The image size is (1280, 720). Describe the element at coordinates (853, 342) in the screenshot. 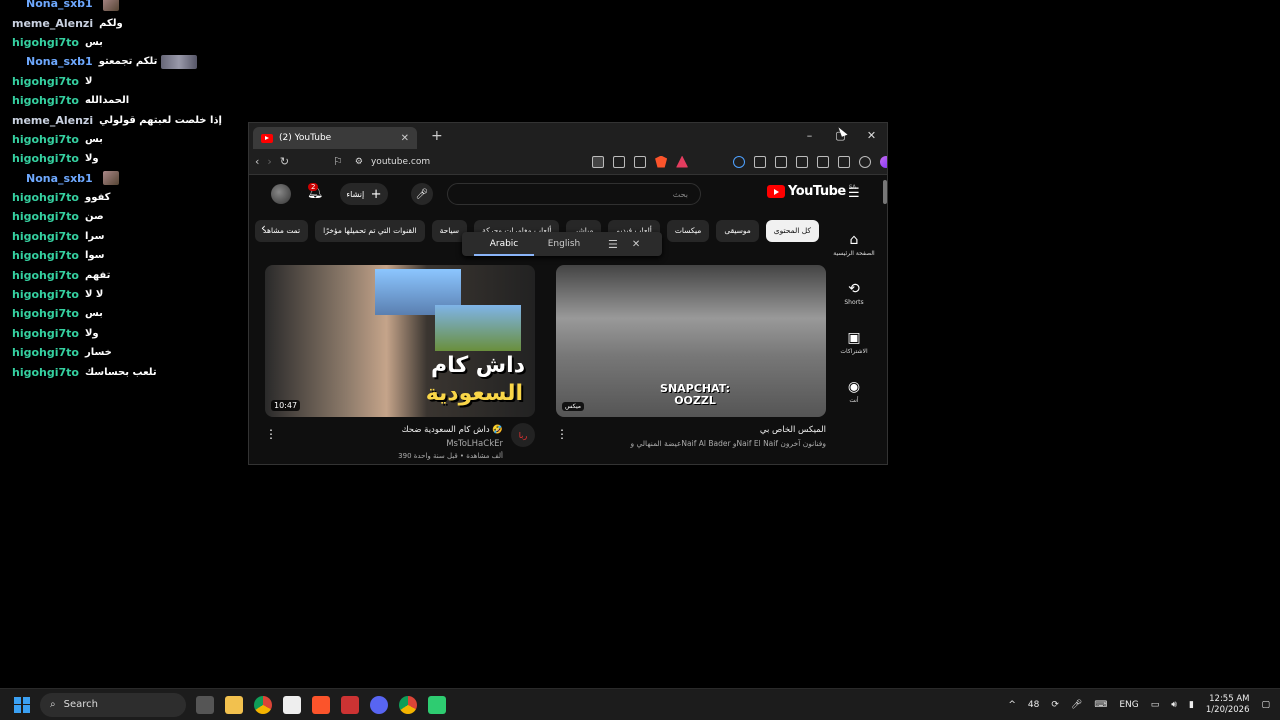

I see `sidebar-item: ▣ الاشتراكات` at that location.